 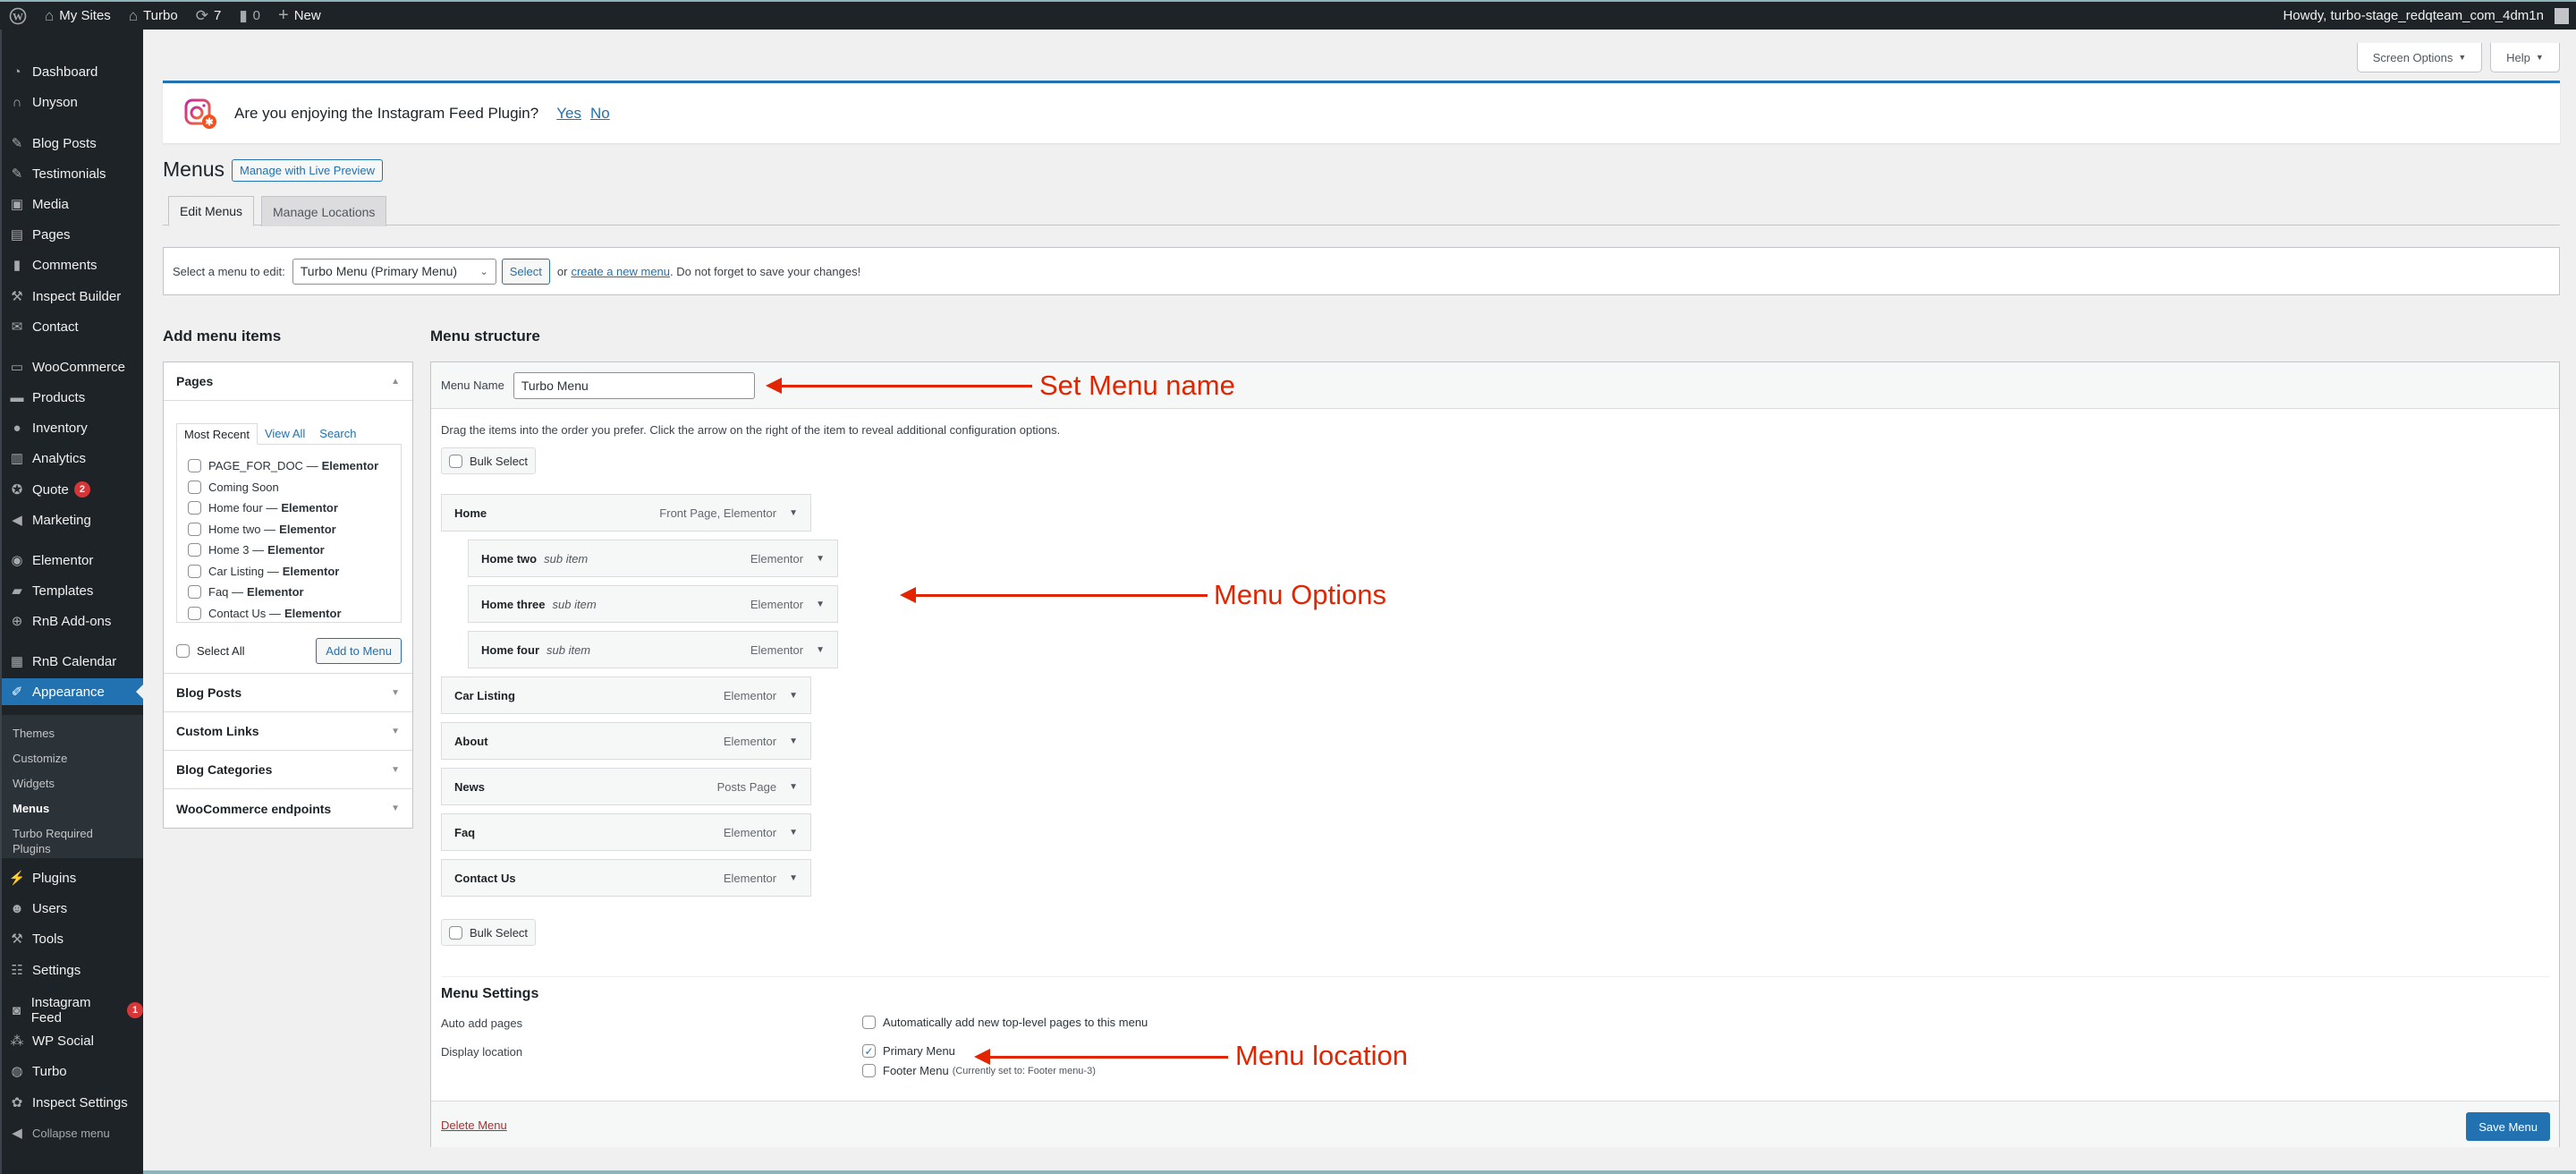 What do you see at coordinates (653, 558) in the screenshot?
I see `menu-sub-item: Home two sub item Elementor ▼` at bounding box center [653, 558].